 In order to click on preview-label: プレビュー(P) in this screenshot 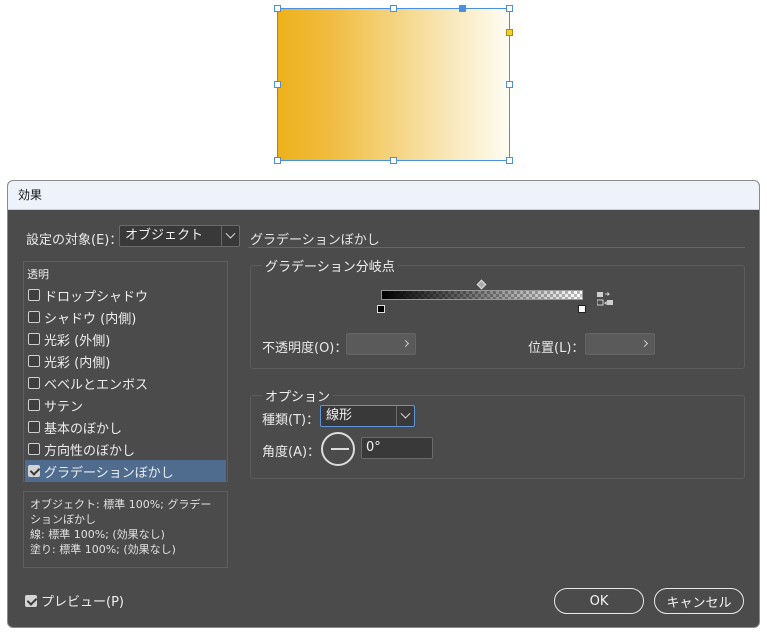, I will do `click(82, 602)`.